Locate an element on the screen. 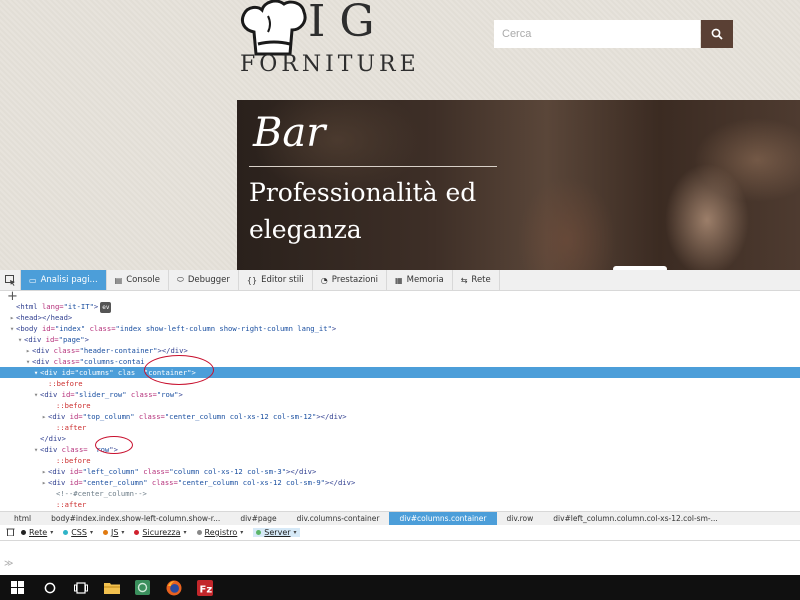 The image size is (800, 600). console-filter-css: CSS ▾ is located at coordinates (78, 532).